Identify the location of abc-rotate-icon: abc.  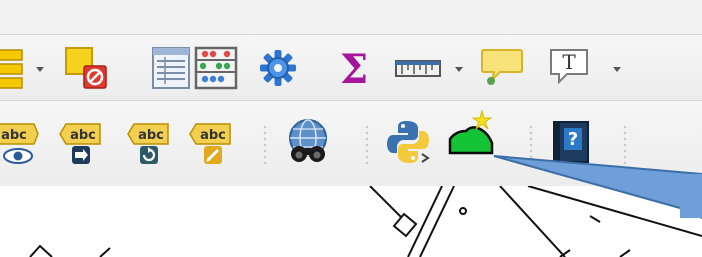
(148, 143).